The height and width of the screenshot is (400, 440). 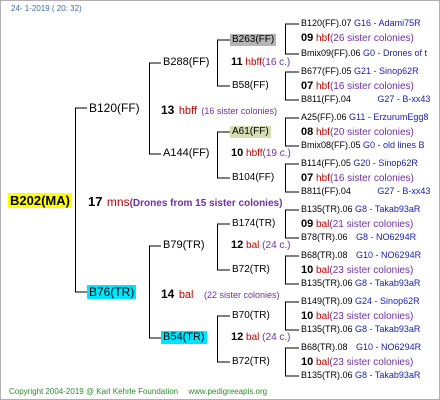 I want to click on mating-mother: 14 bal (22 sister colonies), so click(x=220, y=294).